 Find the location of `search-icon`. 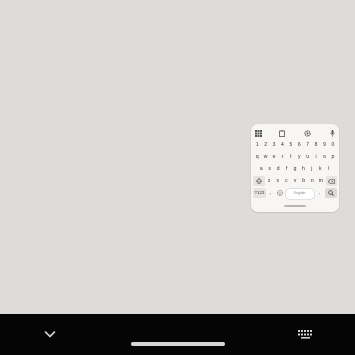

search-icon is located at coordinates (330, 193).